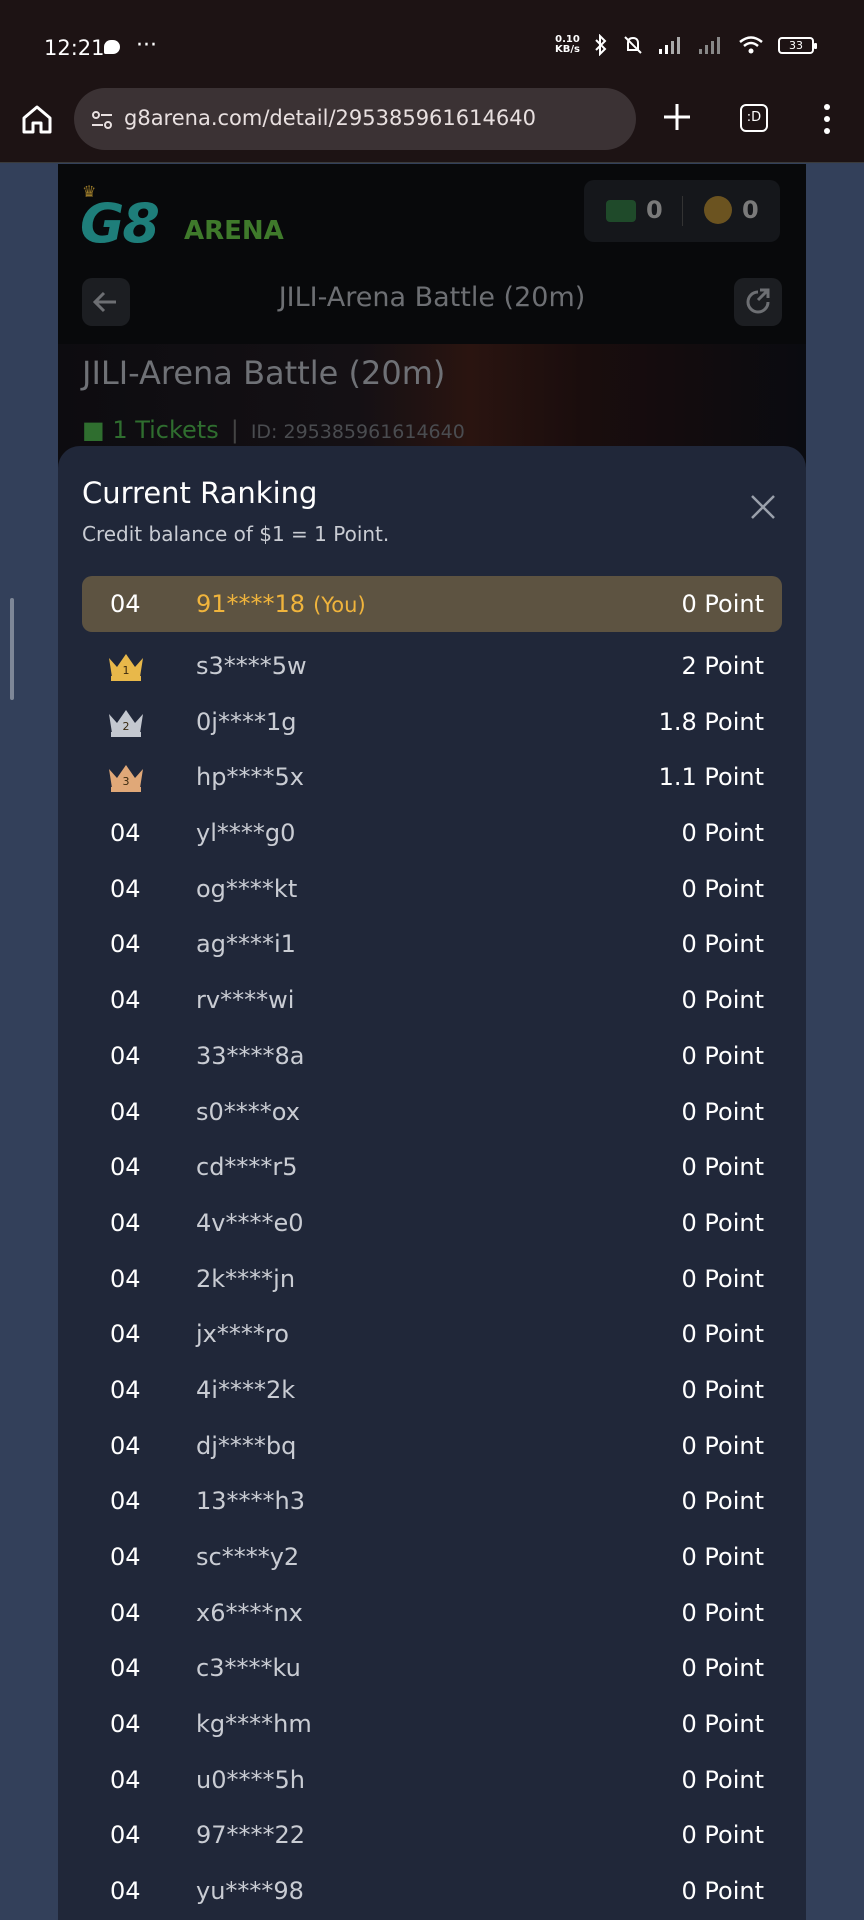  I want to click on my-ranking-row: 04 91****18 (You) 0 Point, so click(432, 604).